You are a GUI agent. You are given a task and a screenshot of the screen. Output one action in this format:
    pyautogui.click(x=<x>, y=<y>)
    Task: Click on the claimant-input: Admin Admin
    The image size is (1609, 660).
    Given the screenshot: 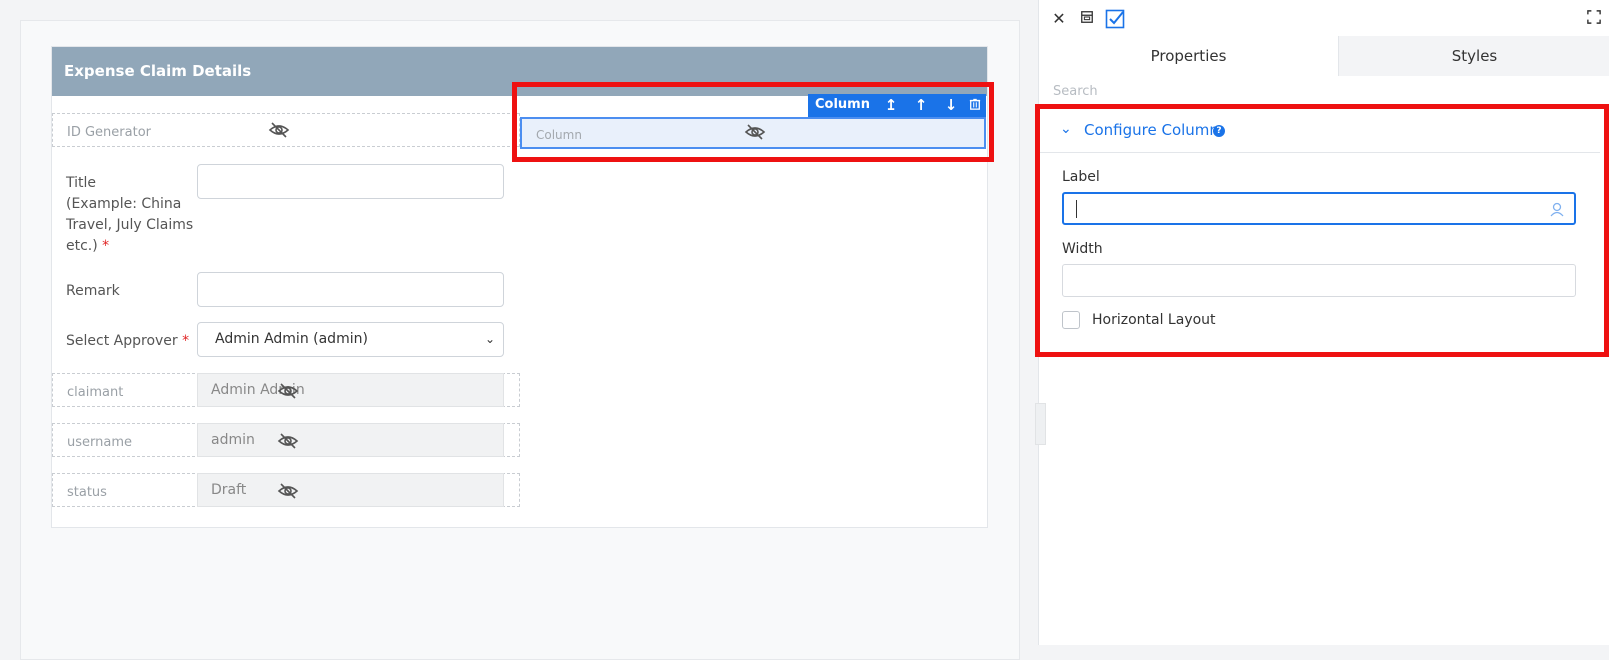 What is the action you would take?
    pyautogui.click(x=350, y=390)
    